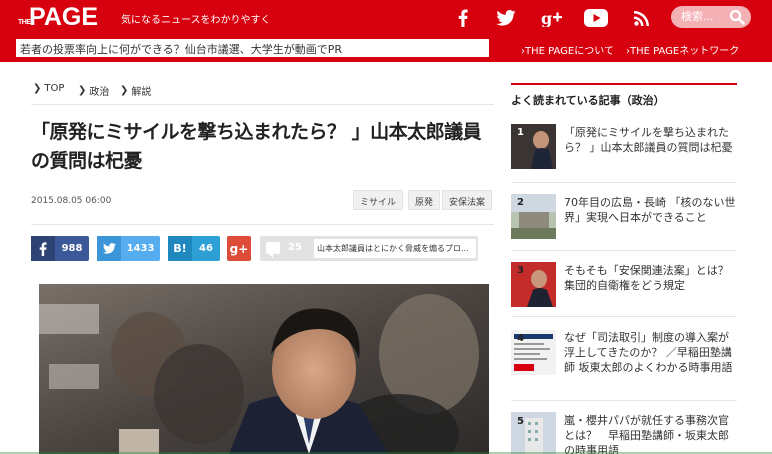 The image size is (772, 454). I want to click on ranking-title: 嵐・櫻井パパが就任する事務次官とは？ 早稲田塾講師・坂東太郎の時事用語, so click(646, 434).